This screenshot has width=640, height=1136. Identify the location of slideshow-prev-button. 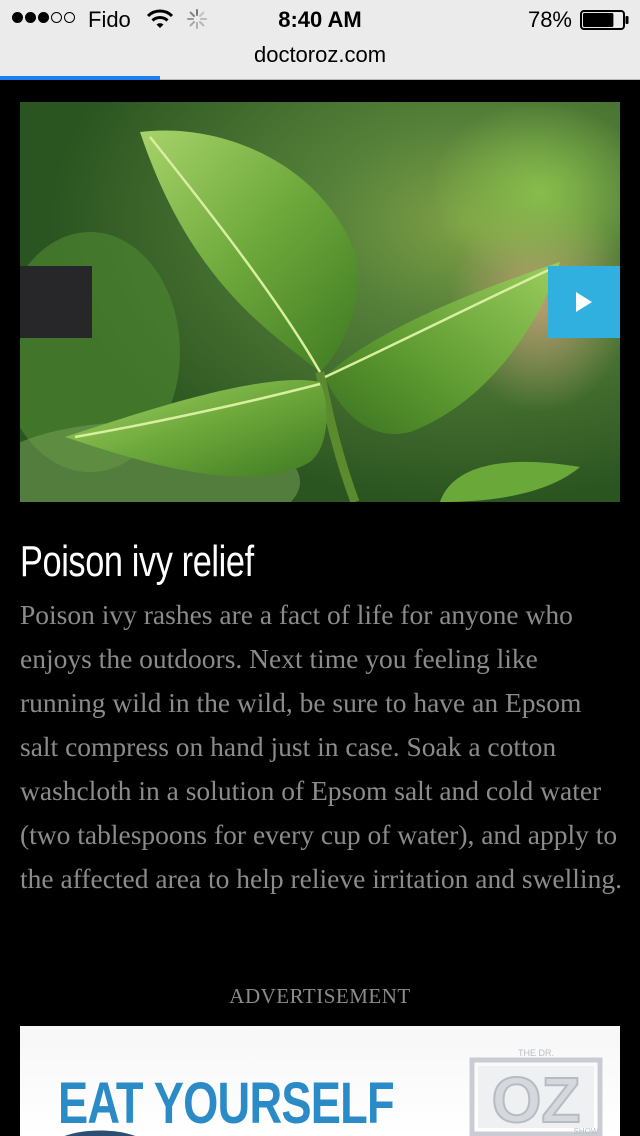
(56, 302).